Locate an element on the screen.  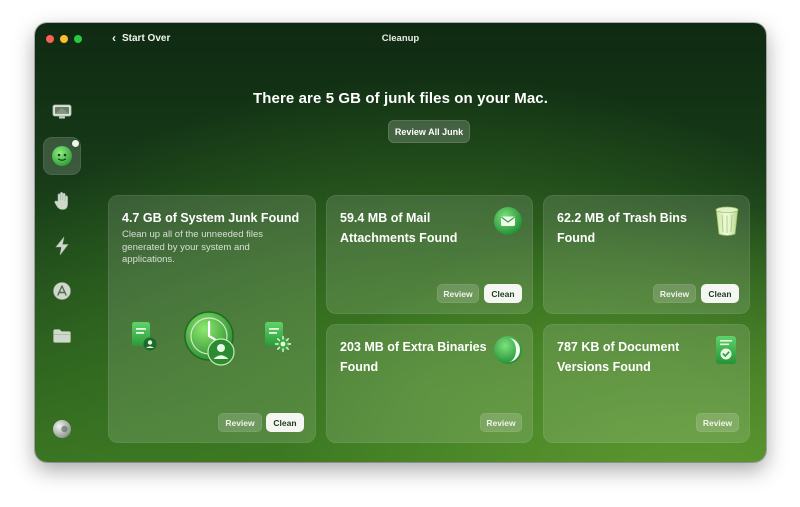
folder-icon is located at coordinates (62, 336).